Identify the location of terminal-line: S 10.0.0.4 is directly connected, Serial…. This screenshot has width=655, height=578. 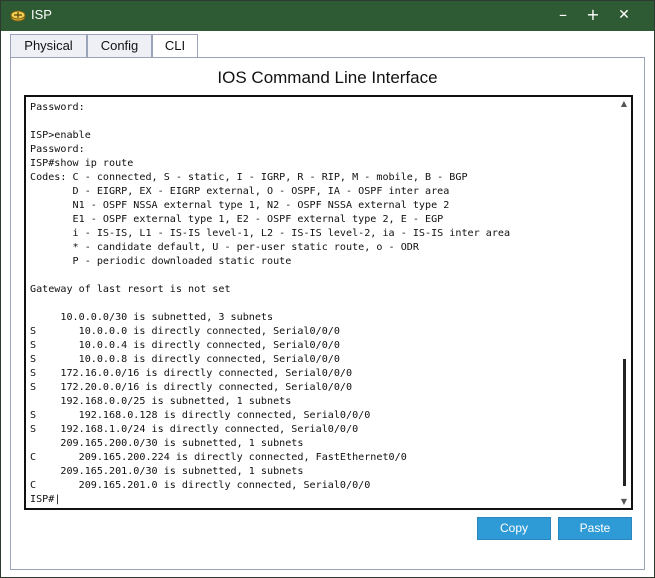
(185, 345).